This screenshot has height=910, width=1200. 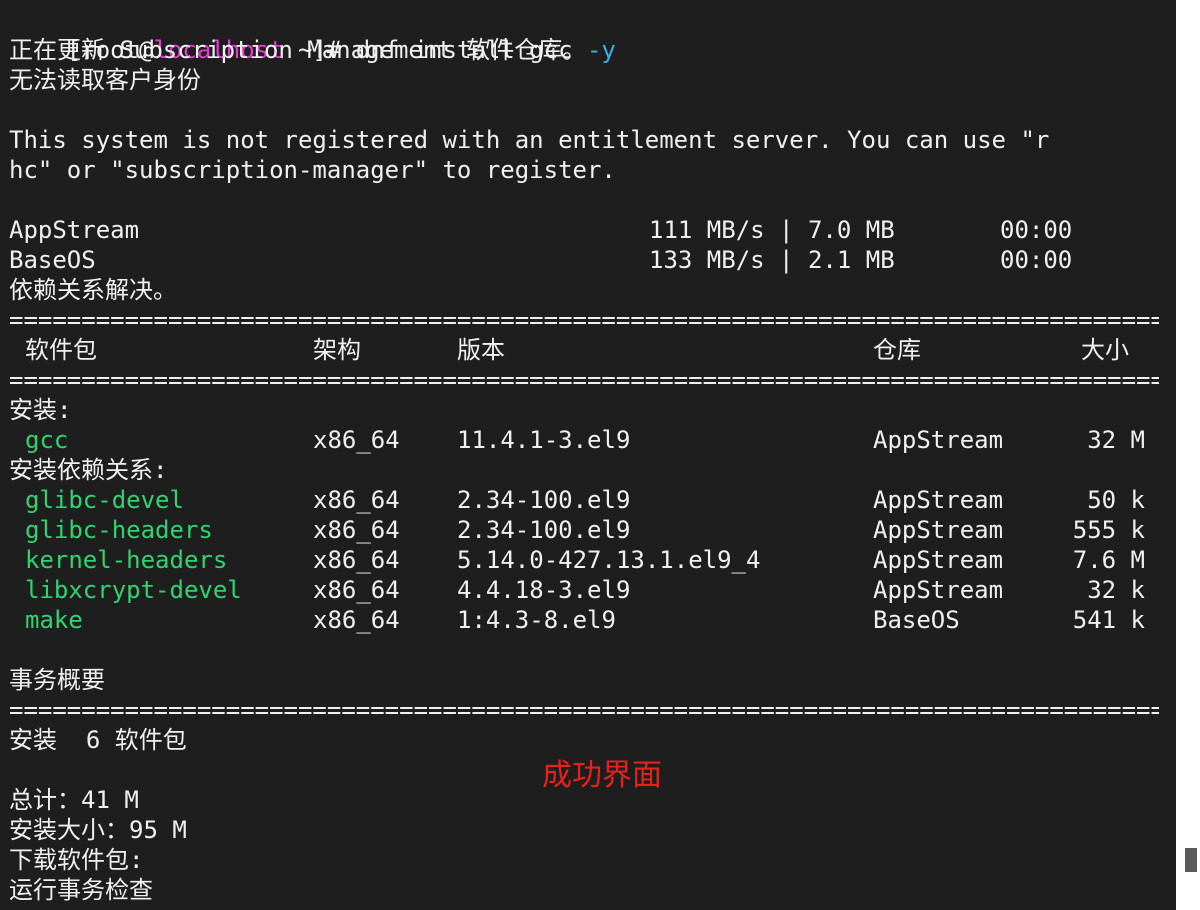 I want to click on package-name: make, so click(x=54, y=620).